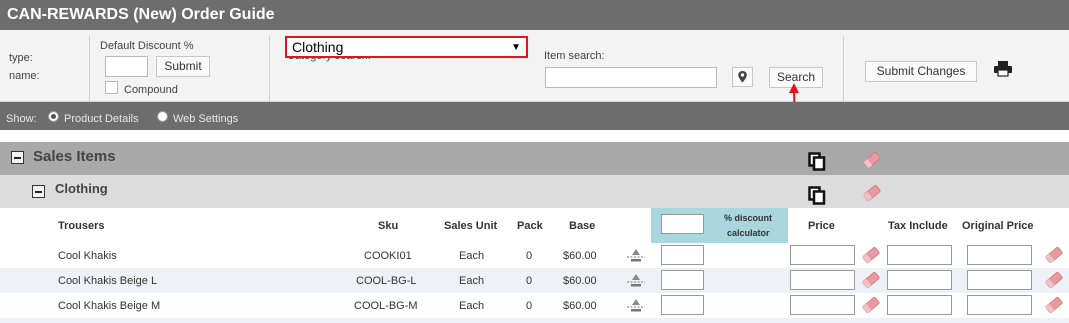 This screenshot has height=323, width=1069. Describe the element at coordinates (126, 66) in the screenshot. I see `default-discount-input` at that location.